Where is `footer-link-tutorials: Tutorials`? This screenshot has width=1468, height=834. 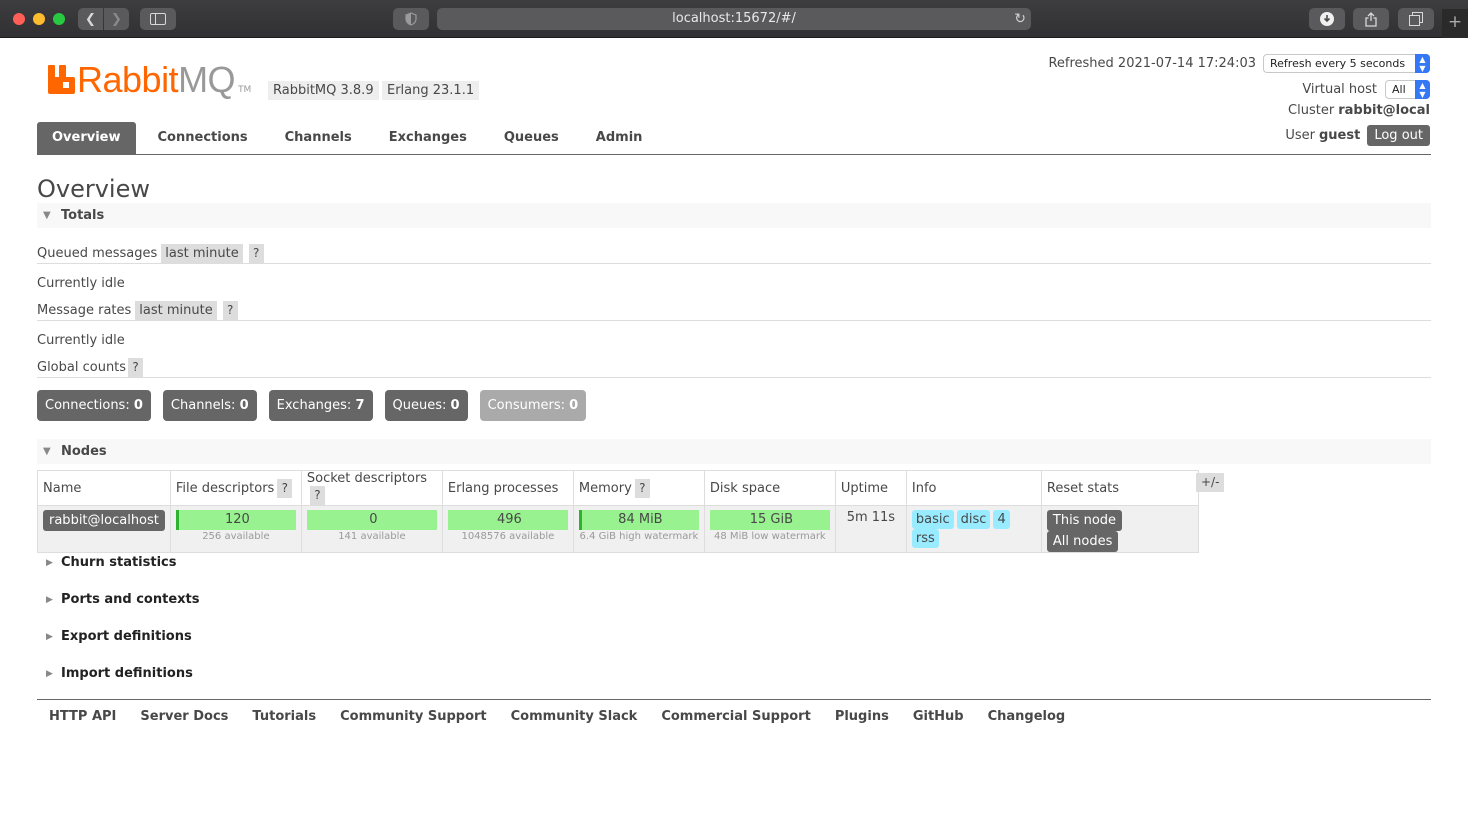 footer-link-tutorials: Tutorials is located at coordinates (284, 716).